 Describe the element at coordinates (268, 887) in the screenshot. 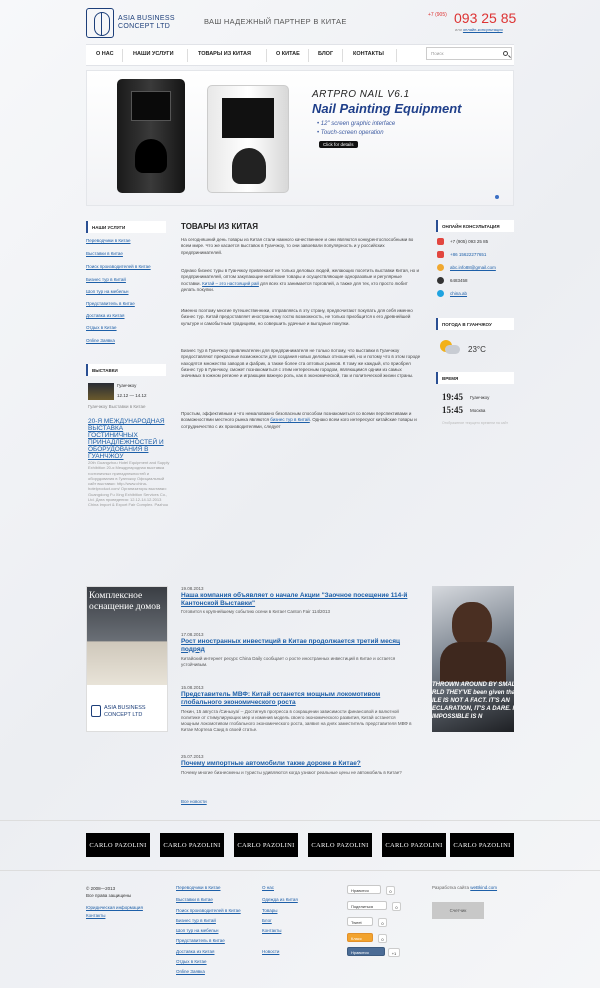

I see `footer-link: О нас` at that location.